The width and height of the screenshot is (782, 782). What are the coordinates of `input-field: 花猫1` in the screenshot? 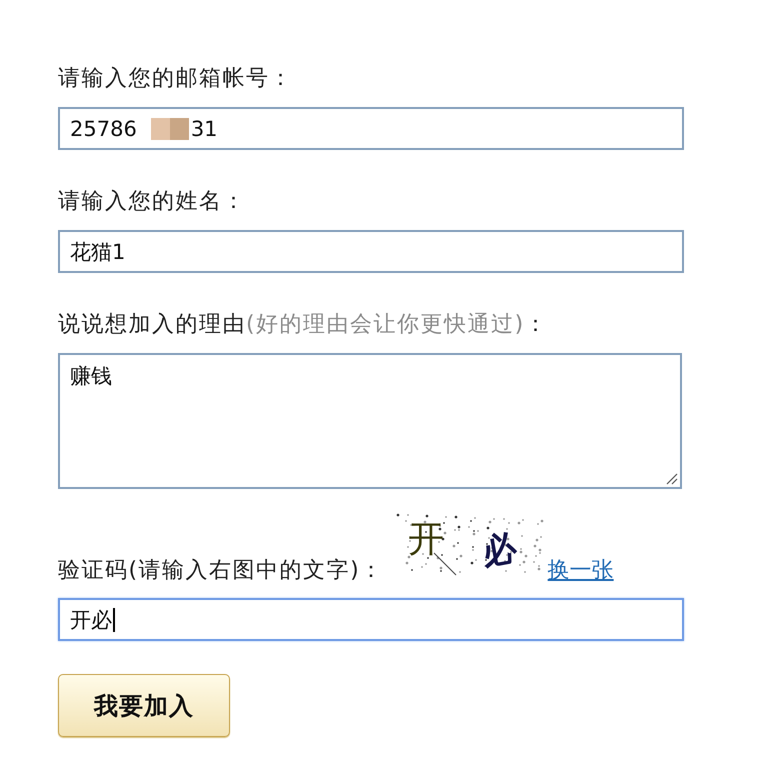 It's located at (371, 251).